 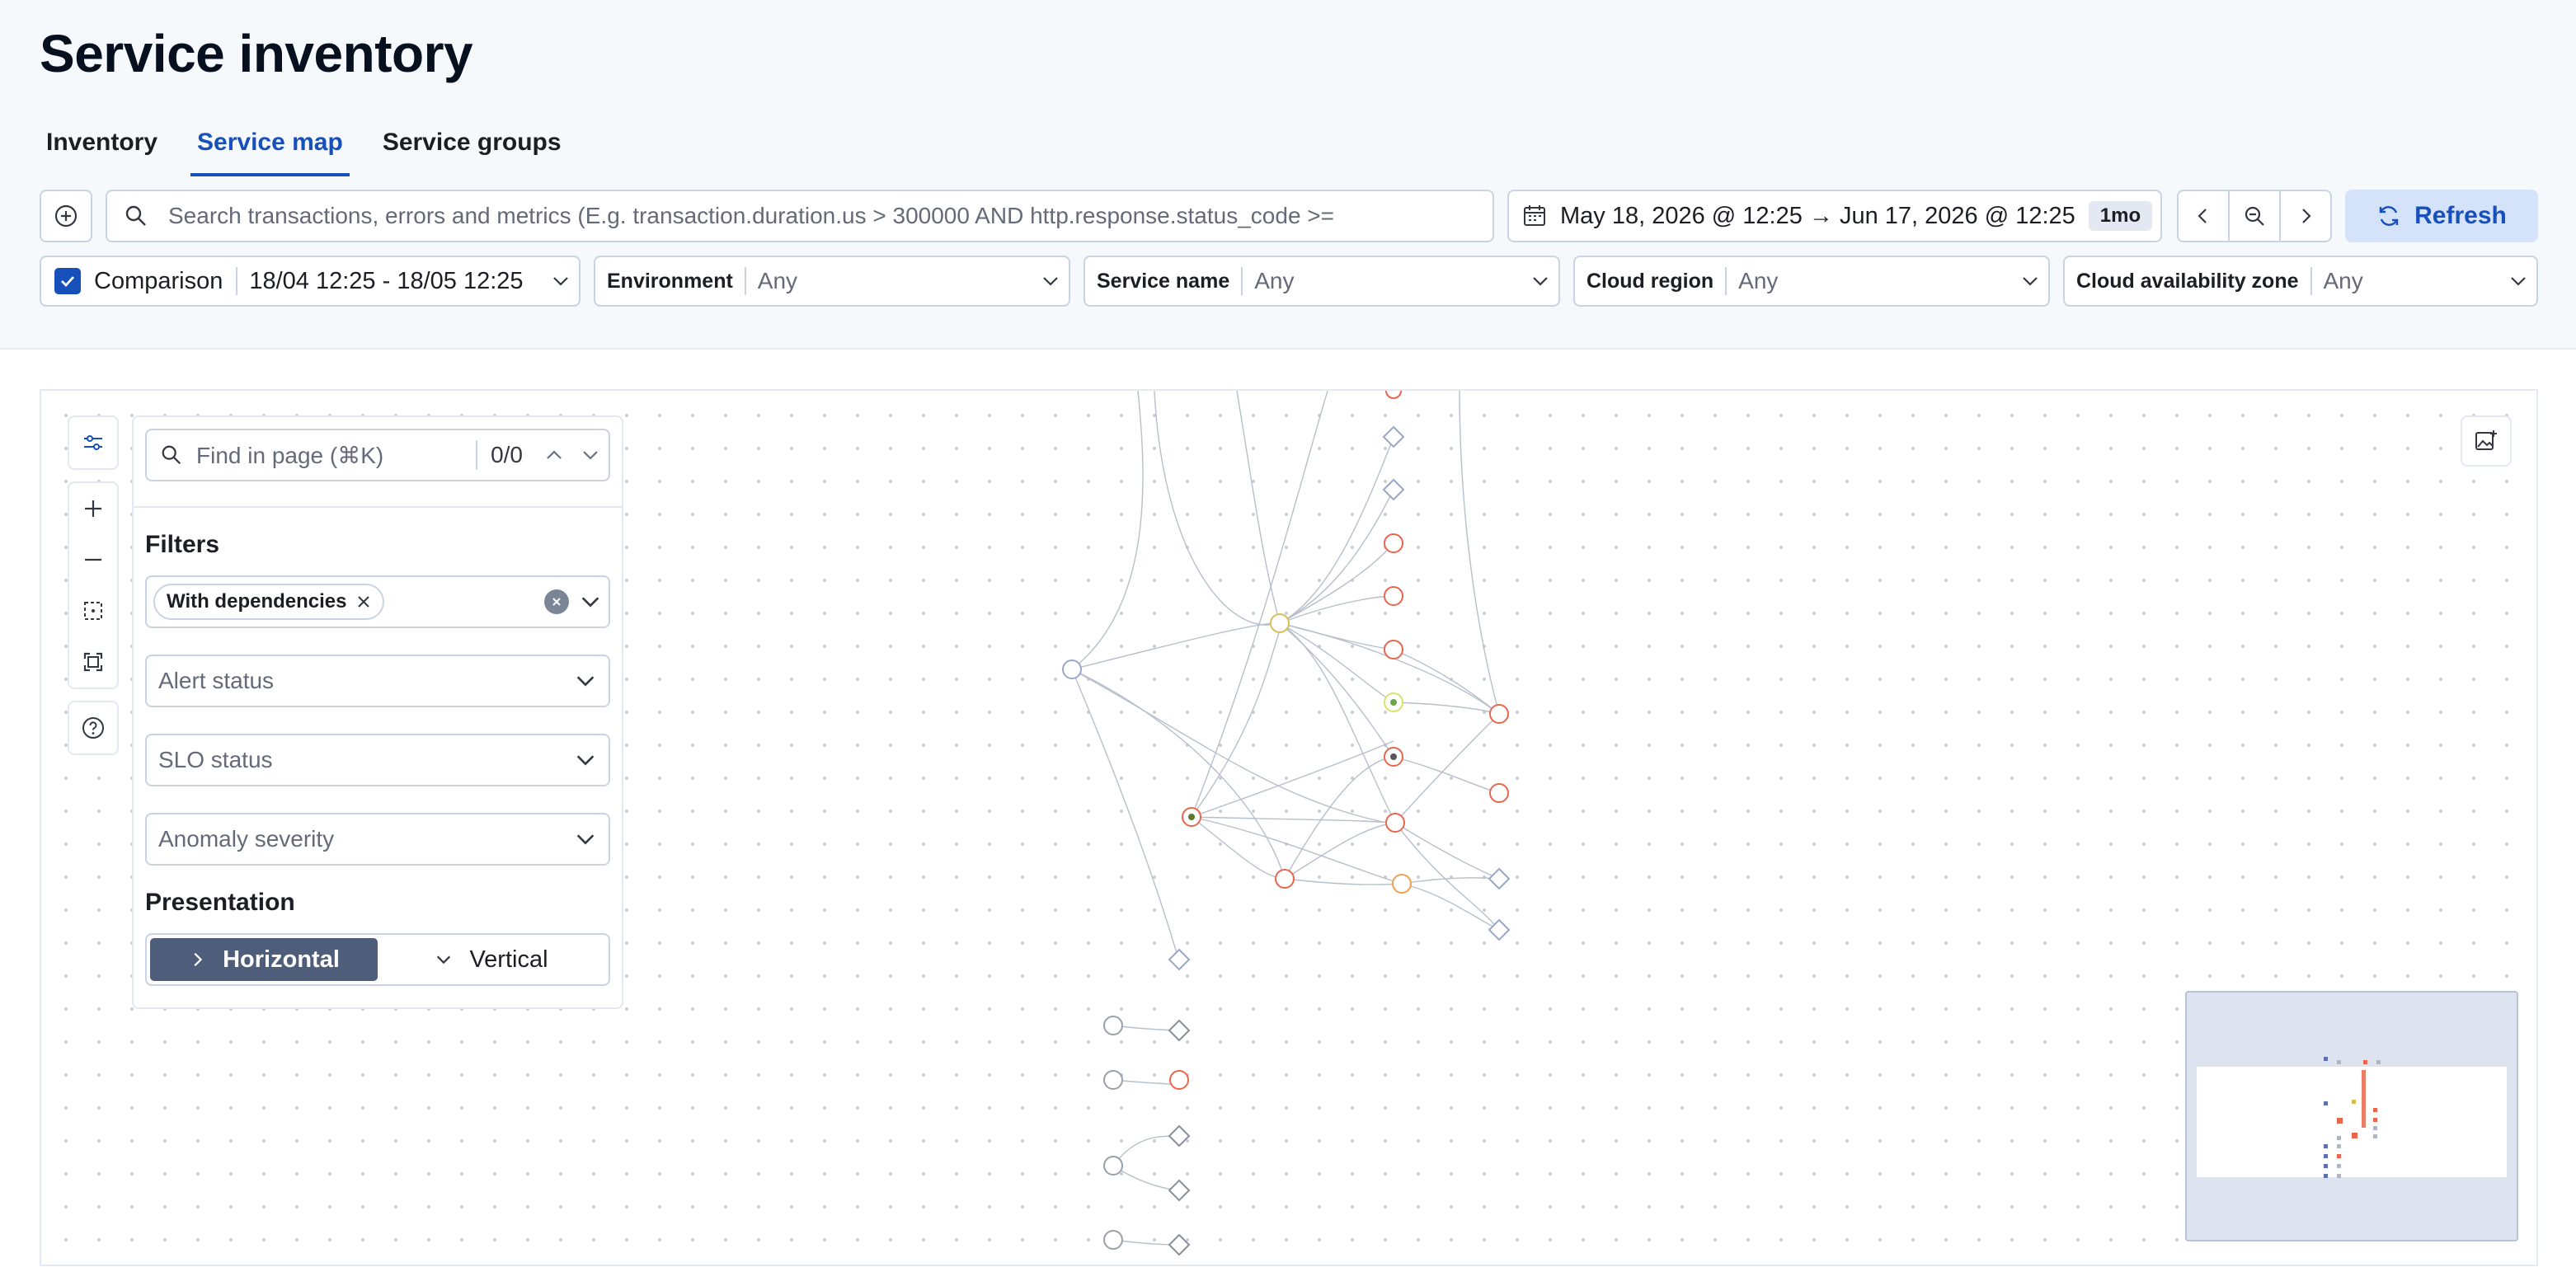 I want to click on chip-label: With dependencies, so click(x=257, y=601).